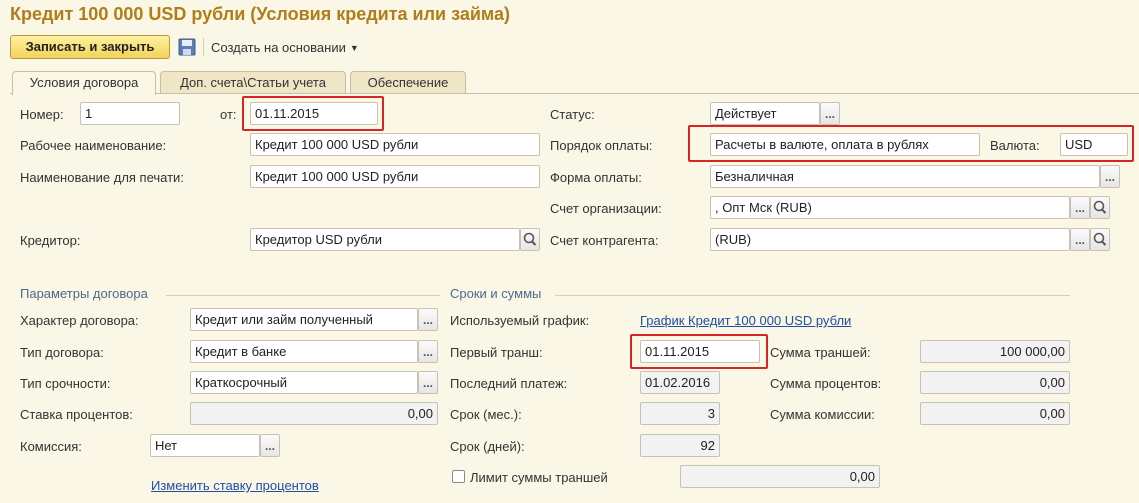 This screenshot has width=1139, height=503. What do you see at coordinates (509, 383) in the screenshot?
I see `last-payment-label: Последний платеж:` at bounding box center [509, 383].